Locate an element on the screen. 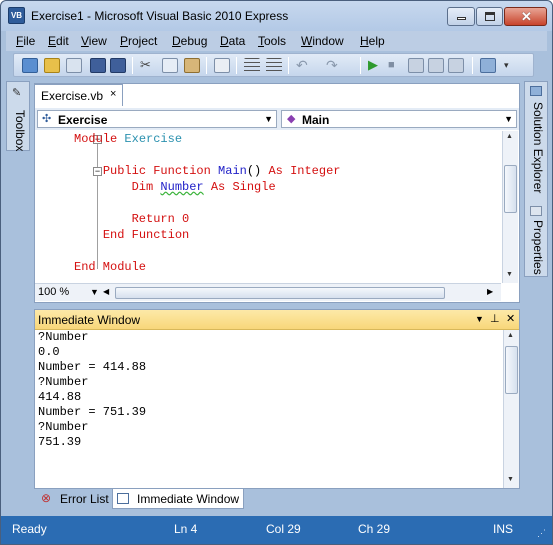 The height and width of the screenshot is (545, 553). step-into-icon is located at coordinates (416, 65).